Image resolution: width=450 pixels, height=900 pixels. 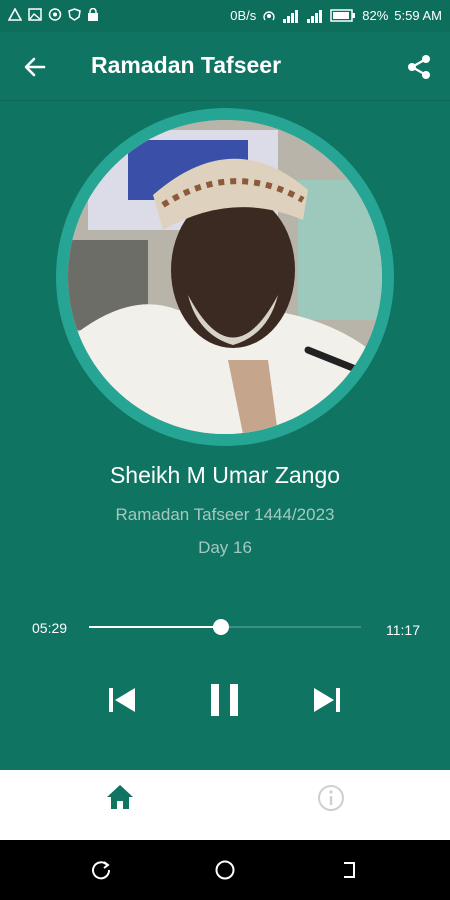 I want to click on page-title: Ramadan Tafseer, so click(x=186, y=65).